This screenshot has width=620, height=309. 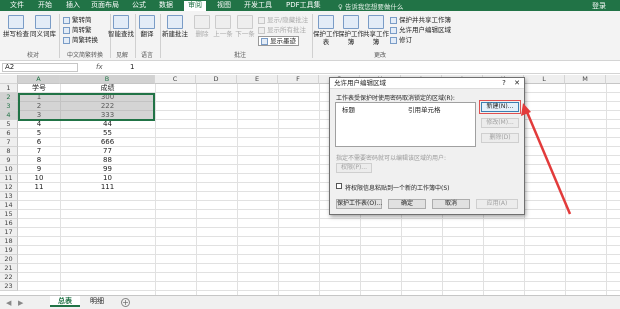 What do you see at coordinates (8, 303) in the screenshot?
I see `prev-sheet-icon: ◀` at bounding box center [8, 303].